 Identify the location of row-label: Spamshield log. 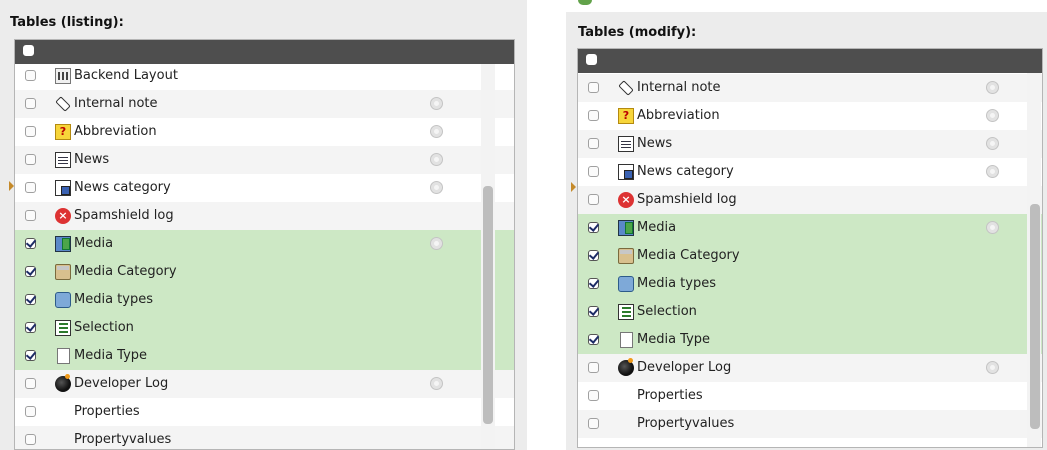
(687, 199).